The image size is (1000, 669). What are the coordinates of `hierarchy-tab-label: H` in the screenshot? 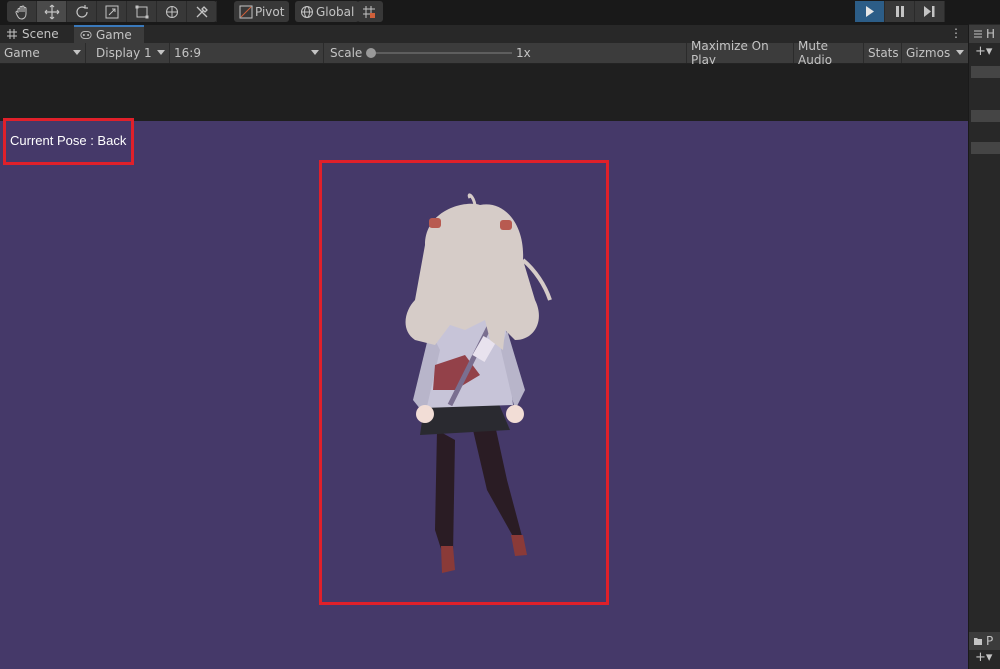 It's located at (991, 34).